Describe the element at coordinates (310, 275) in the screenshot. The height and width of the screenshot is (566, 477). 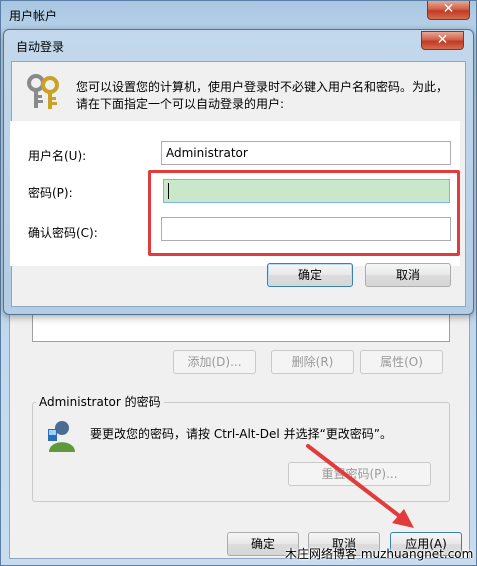
I see `dialog-ok-button: 确定` at that location.